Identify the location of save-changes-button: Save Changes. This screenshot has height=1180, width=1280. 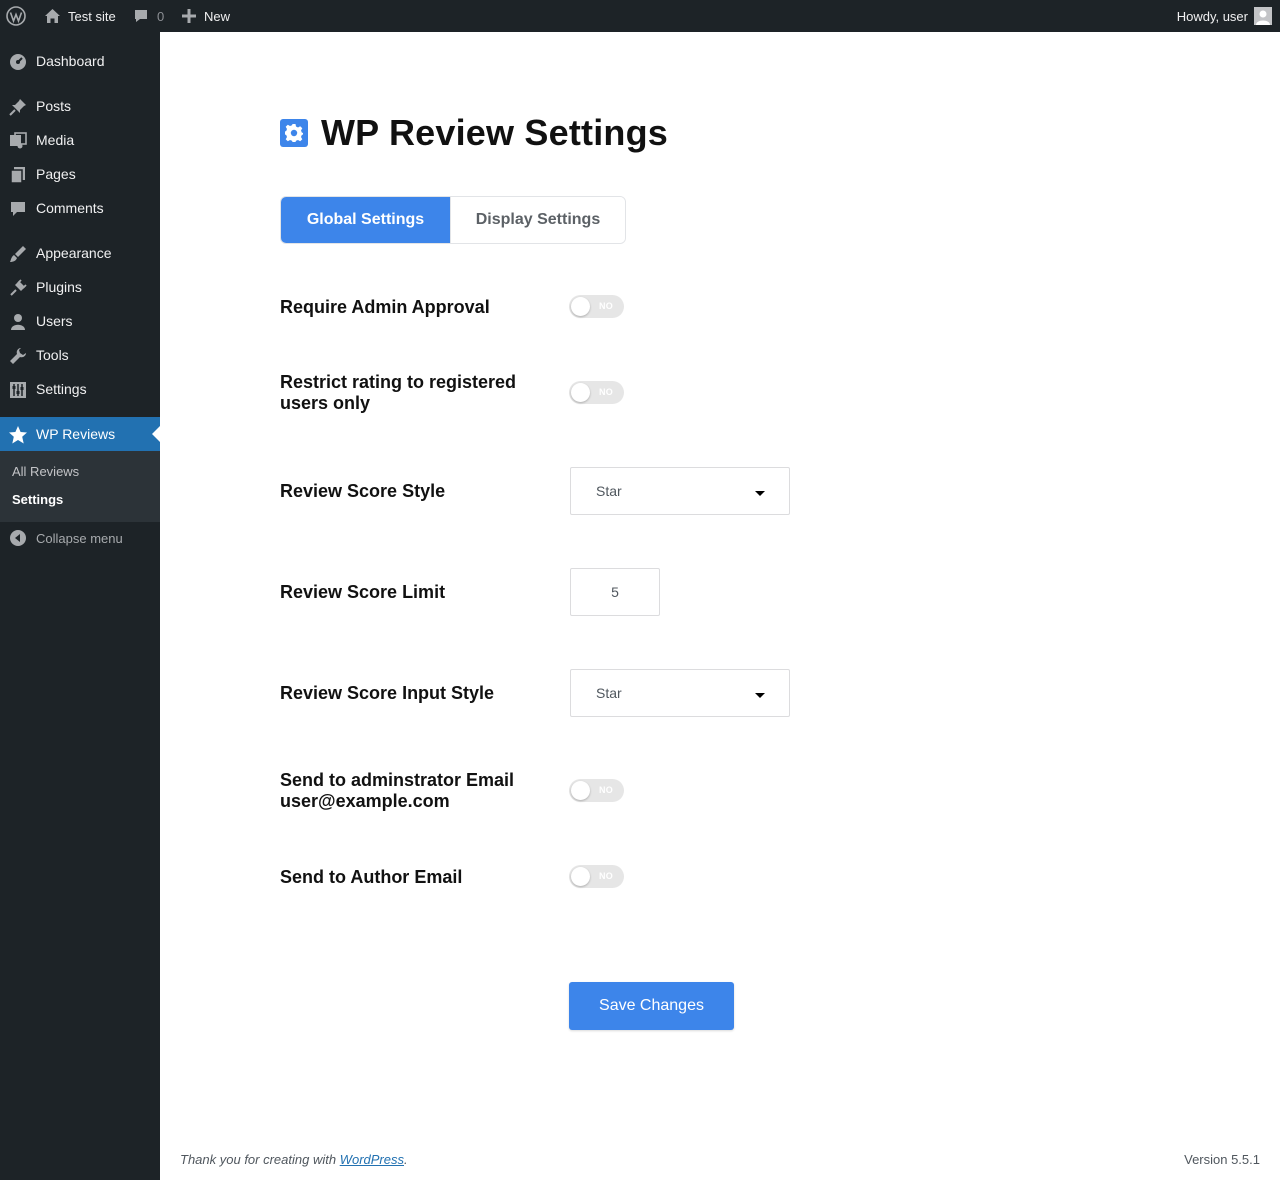
(651, 1006).